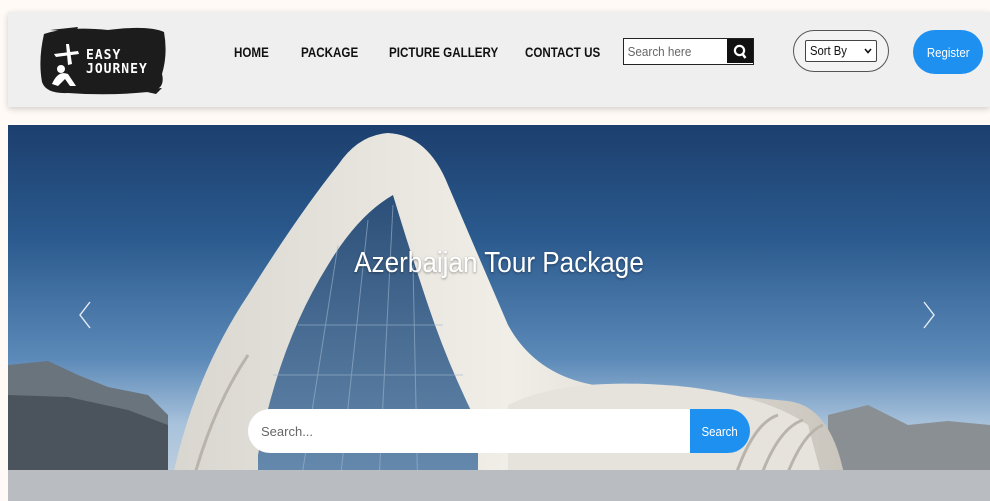 This screenshot has height=501, width=990. Describe the element at coordinates (117, 69) in the screenshot. I see `brand-line2: JOURNEY` at that location.